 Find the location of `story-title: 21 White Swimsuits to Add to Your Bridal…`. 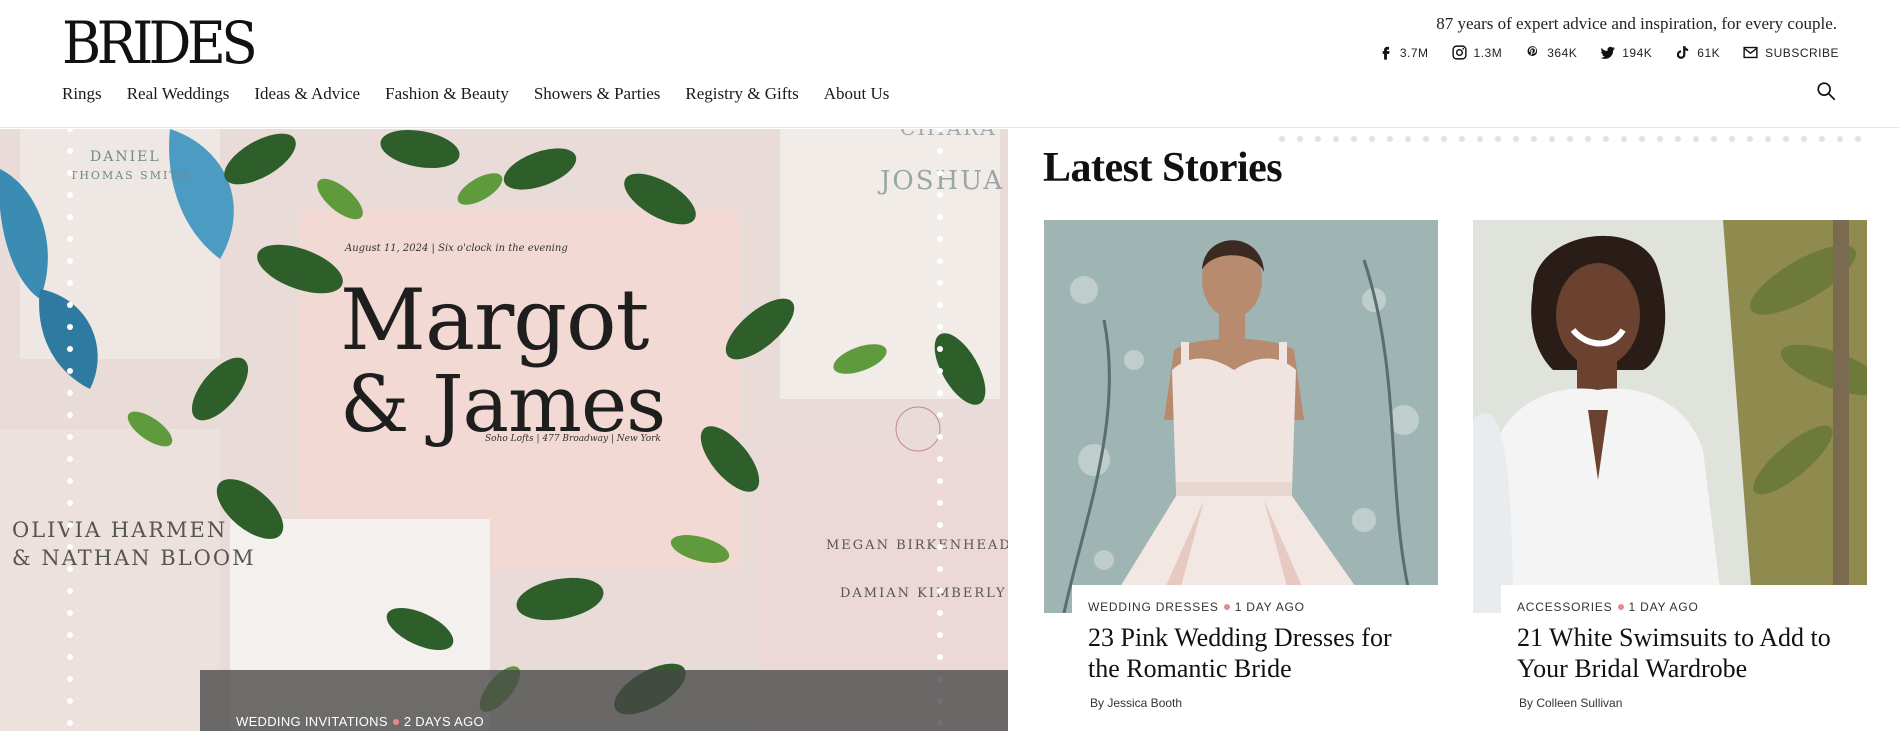

story-title: 21 White Swimsuits to Add to Your Bridal… is located at coordinates (1682, 653).